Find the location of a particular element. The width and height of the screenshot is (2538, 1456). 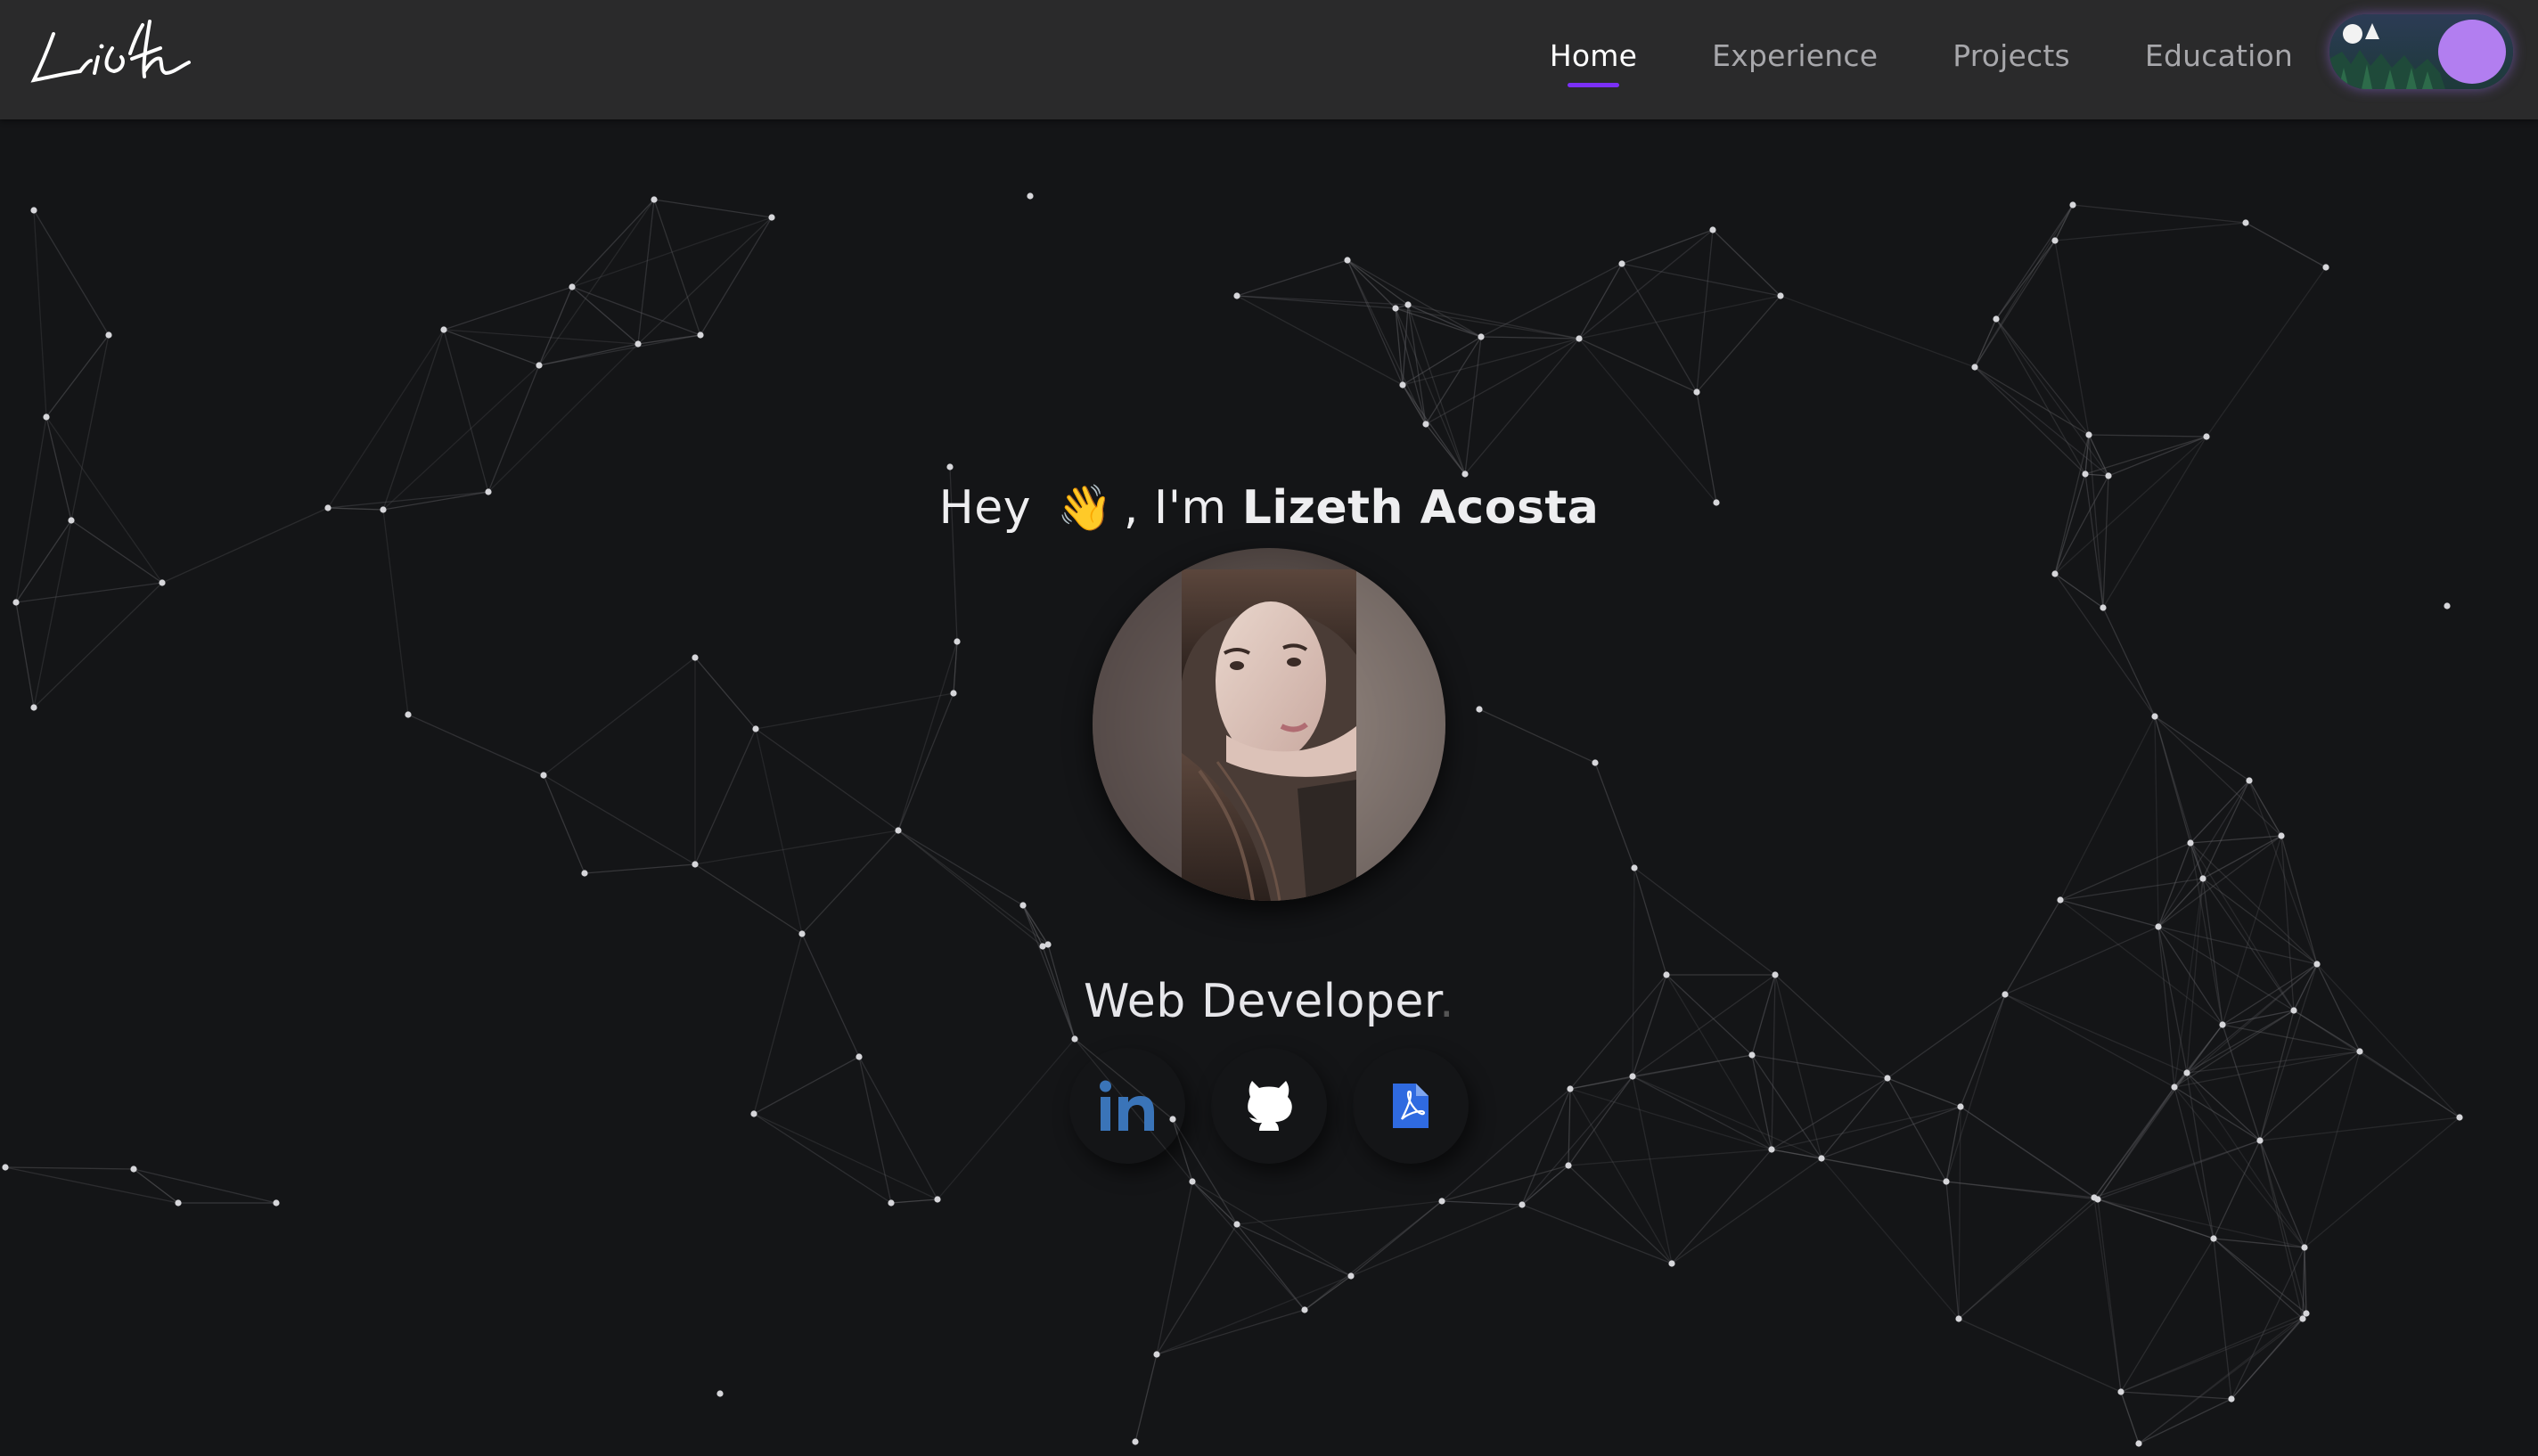

role-heading: Web Developer. is located at coordinates (1269, 1002).